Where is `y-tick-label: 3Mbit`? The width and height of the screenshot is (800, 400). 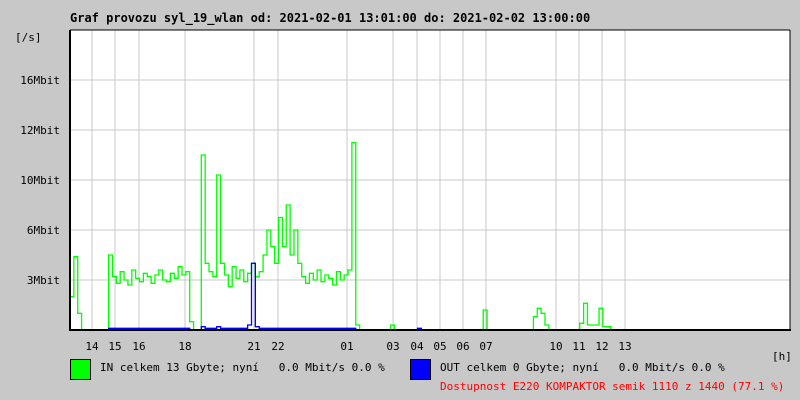
y-tick-label: 3Mbit is located at coordinates (43, 280).